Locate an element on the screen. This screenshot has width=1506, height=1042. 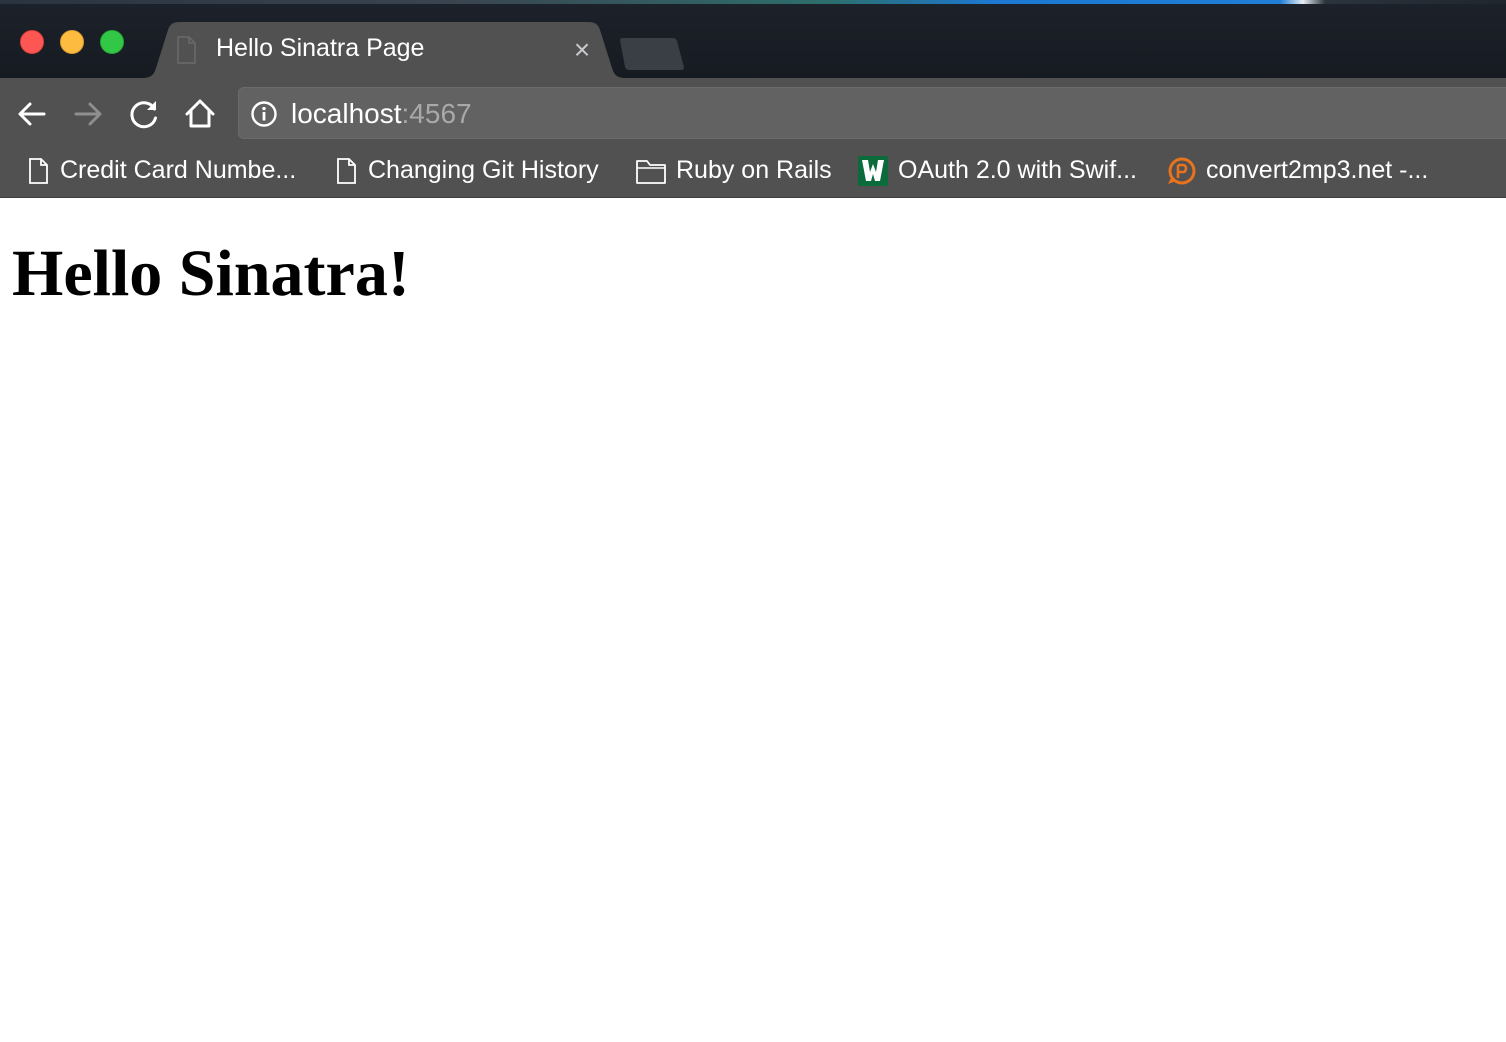
orange-site-icon is located at coordinates (1182, 171).